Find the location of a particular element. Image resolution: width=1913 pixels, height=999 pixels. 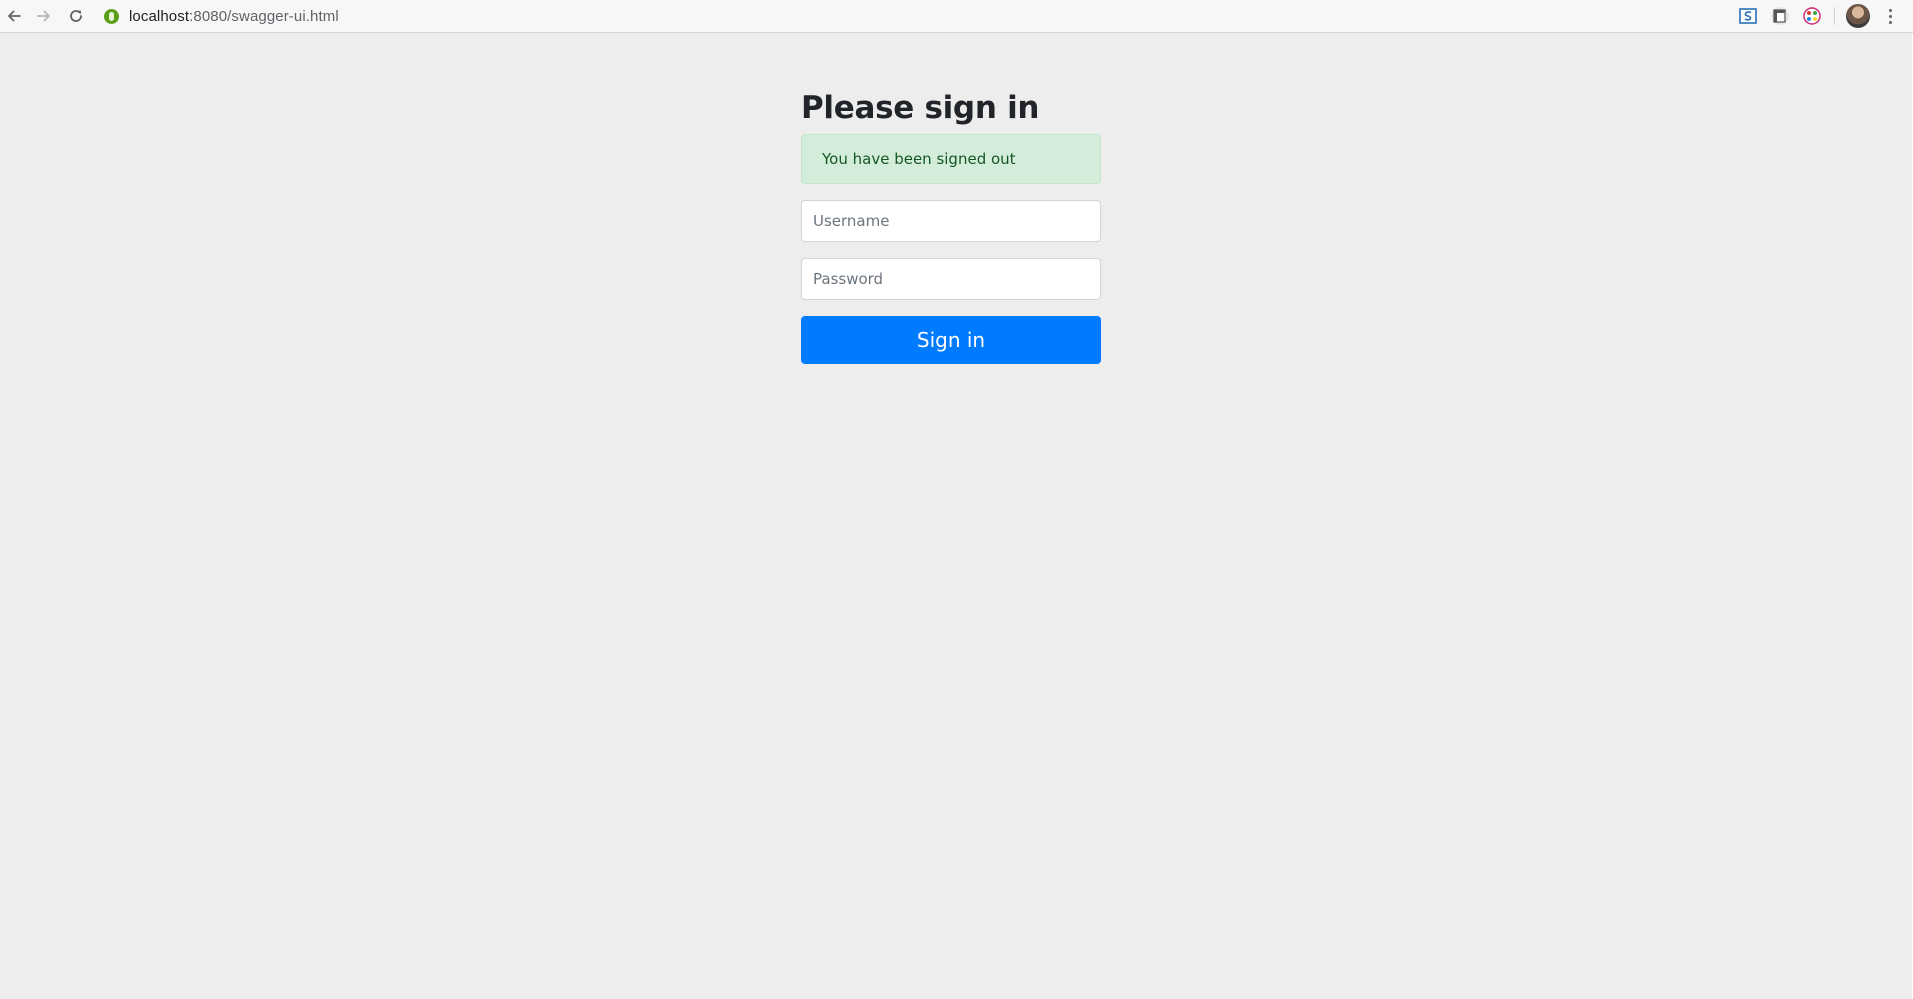

browser-toolbar: localhost:8080/swagger-ui.html is located at coordinates (956, 16).